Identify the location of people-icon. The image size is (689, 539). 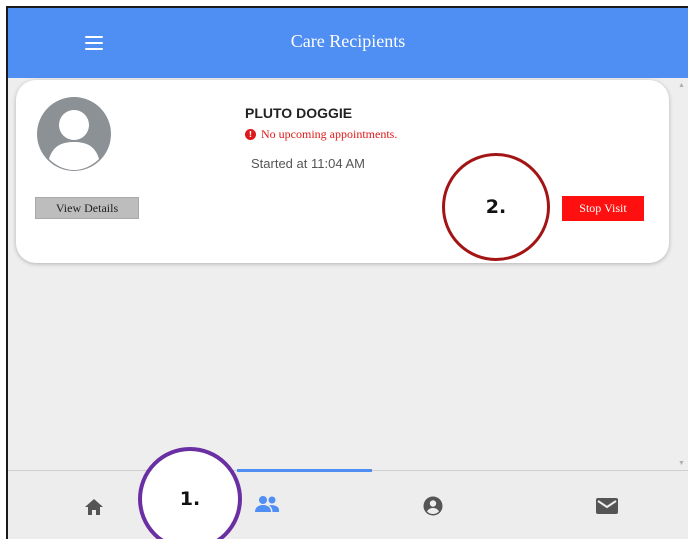
(267, 504).